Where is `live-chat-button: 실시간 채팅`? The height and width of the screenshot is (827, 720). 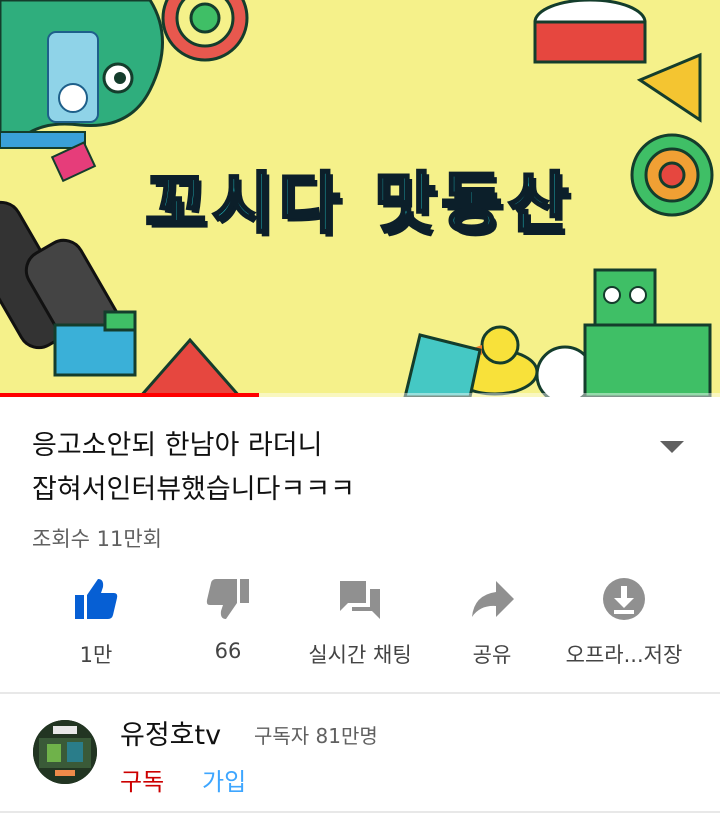 live-chat-button: 실시간 채팅 is located at coordinates (360, 622).